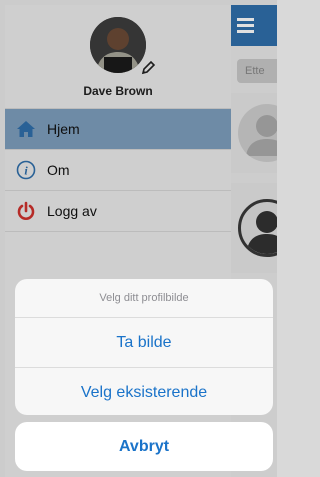 The height and width of the screenshot is (477, 320). I want to click on cancel-button: Avbryt, so click(144, 446).